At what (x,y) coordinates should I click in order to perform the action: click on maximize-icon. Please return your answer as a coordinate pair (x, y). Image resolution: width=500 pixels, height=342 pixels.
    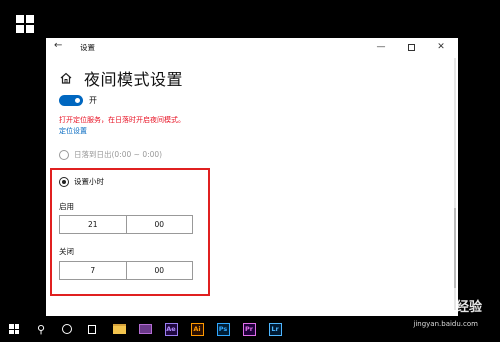
    Looking at the image, I should click on (411, 47).